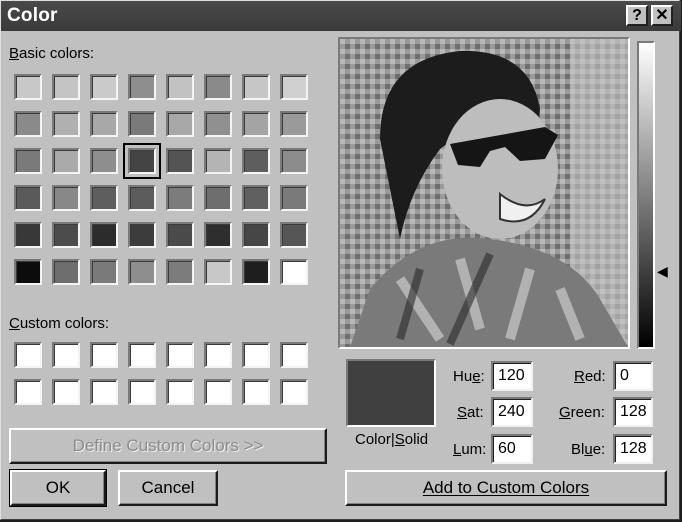  Describe the element at coordinates (52, 53) in the screenshot. I see `basic-colors-label: Basic colors:` at that location.